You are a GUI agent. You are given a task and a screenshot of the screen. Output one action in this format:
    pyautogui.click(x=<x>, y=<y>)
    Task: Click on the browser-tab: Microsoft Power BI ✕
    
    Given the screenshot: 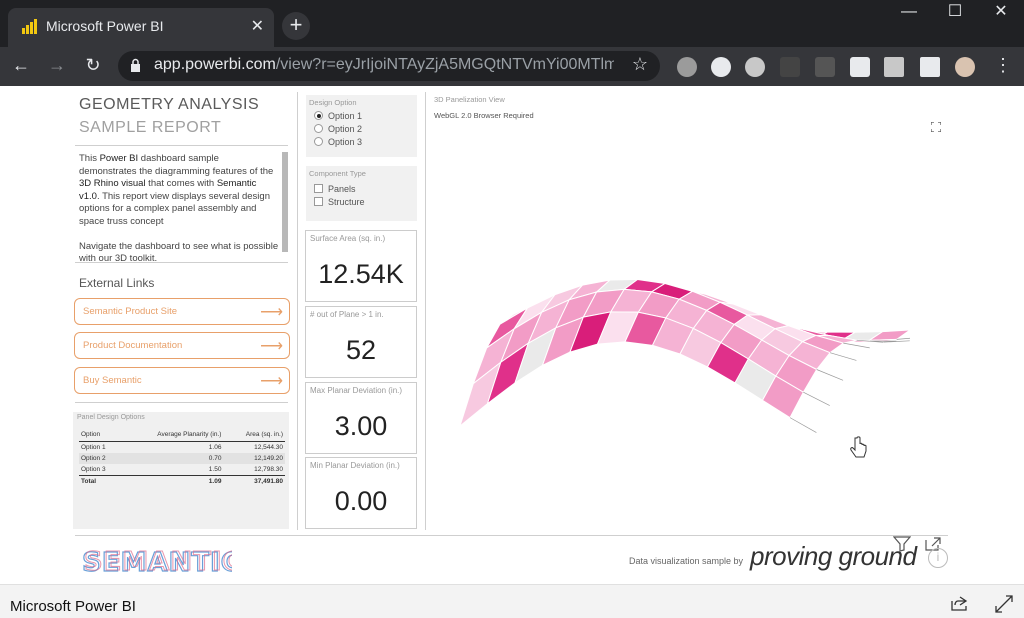 What is the action you would take?
    pyautogui.click(x=141, y=27)
    